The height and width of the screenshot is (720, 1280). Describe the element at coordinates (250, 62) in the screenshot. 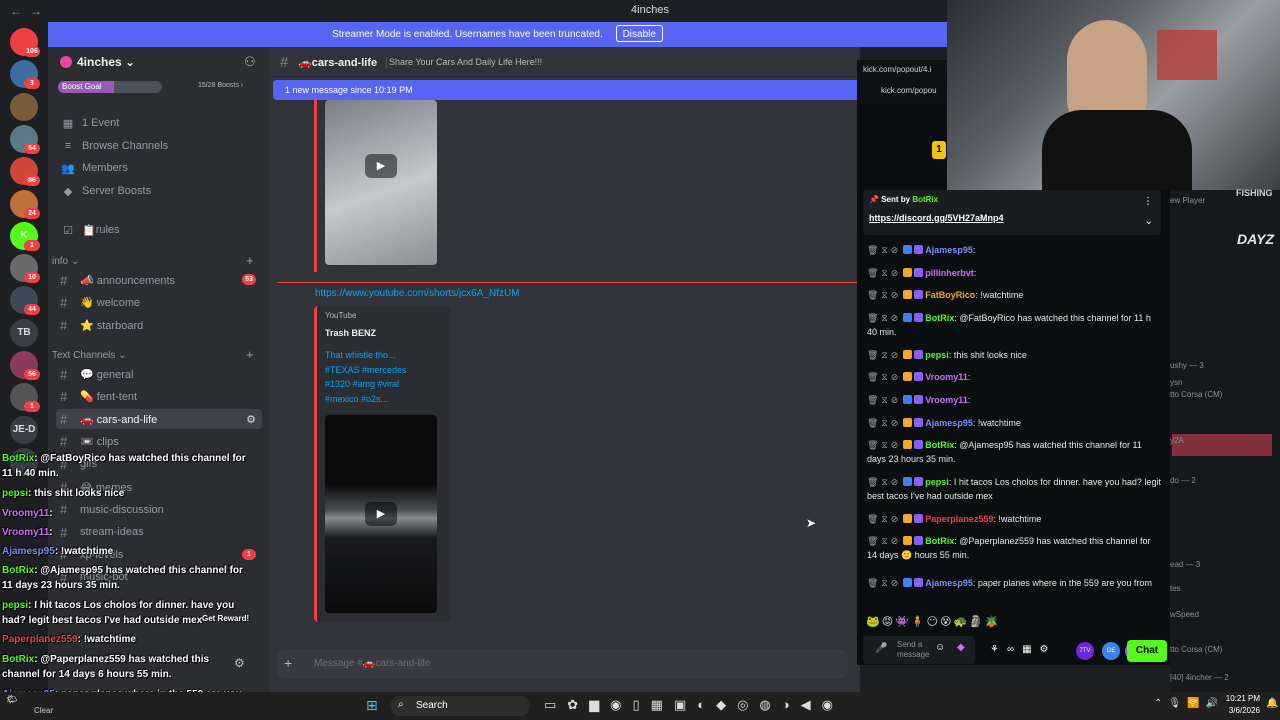

I see `invite-people-icon: ⚇` at that location.